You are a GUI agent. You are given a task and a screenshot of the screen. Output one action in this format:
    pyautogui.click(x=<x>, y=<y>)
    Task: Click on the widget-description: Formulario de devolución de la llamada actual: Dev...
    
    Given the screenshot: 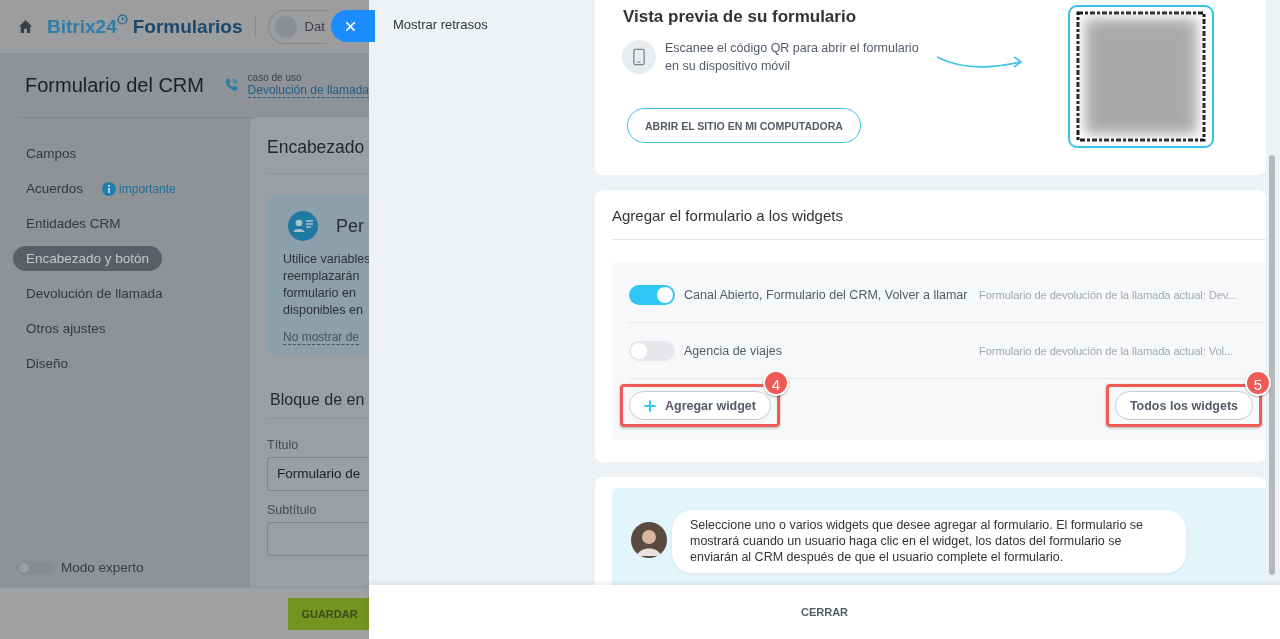 What is the action you would take?
    pyautogui.click(x=1108, y=295)
    